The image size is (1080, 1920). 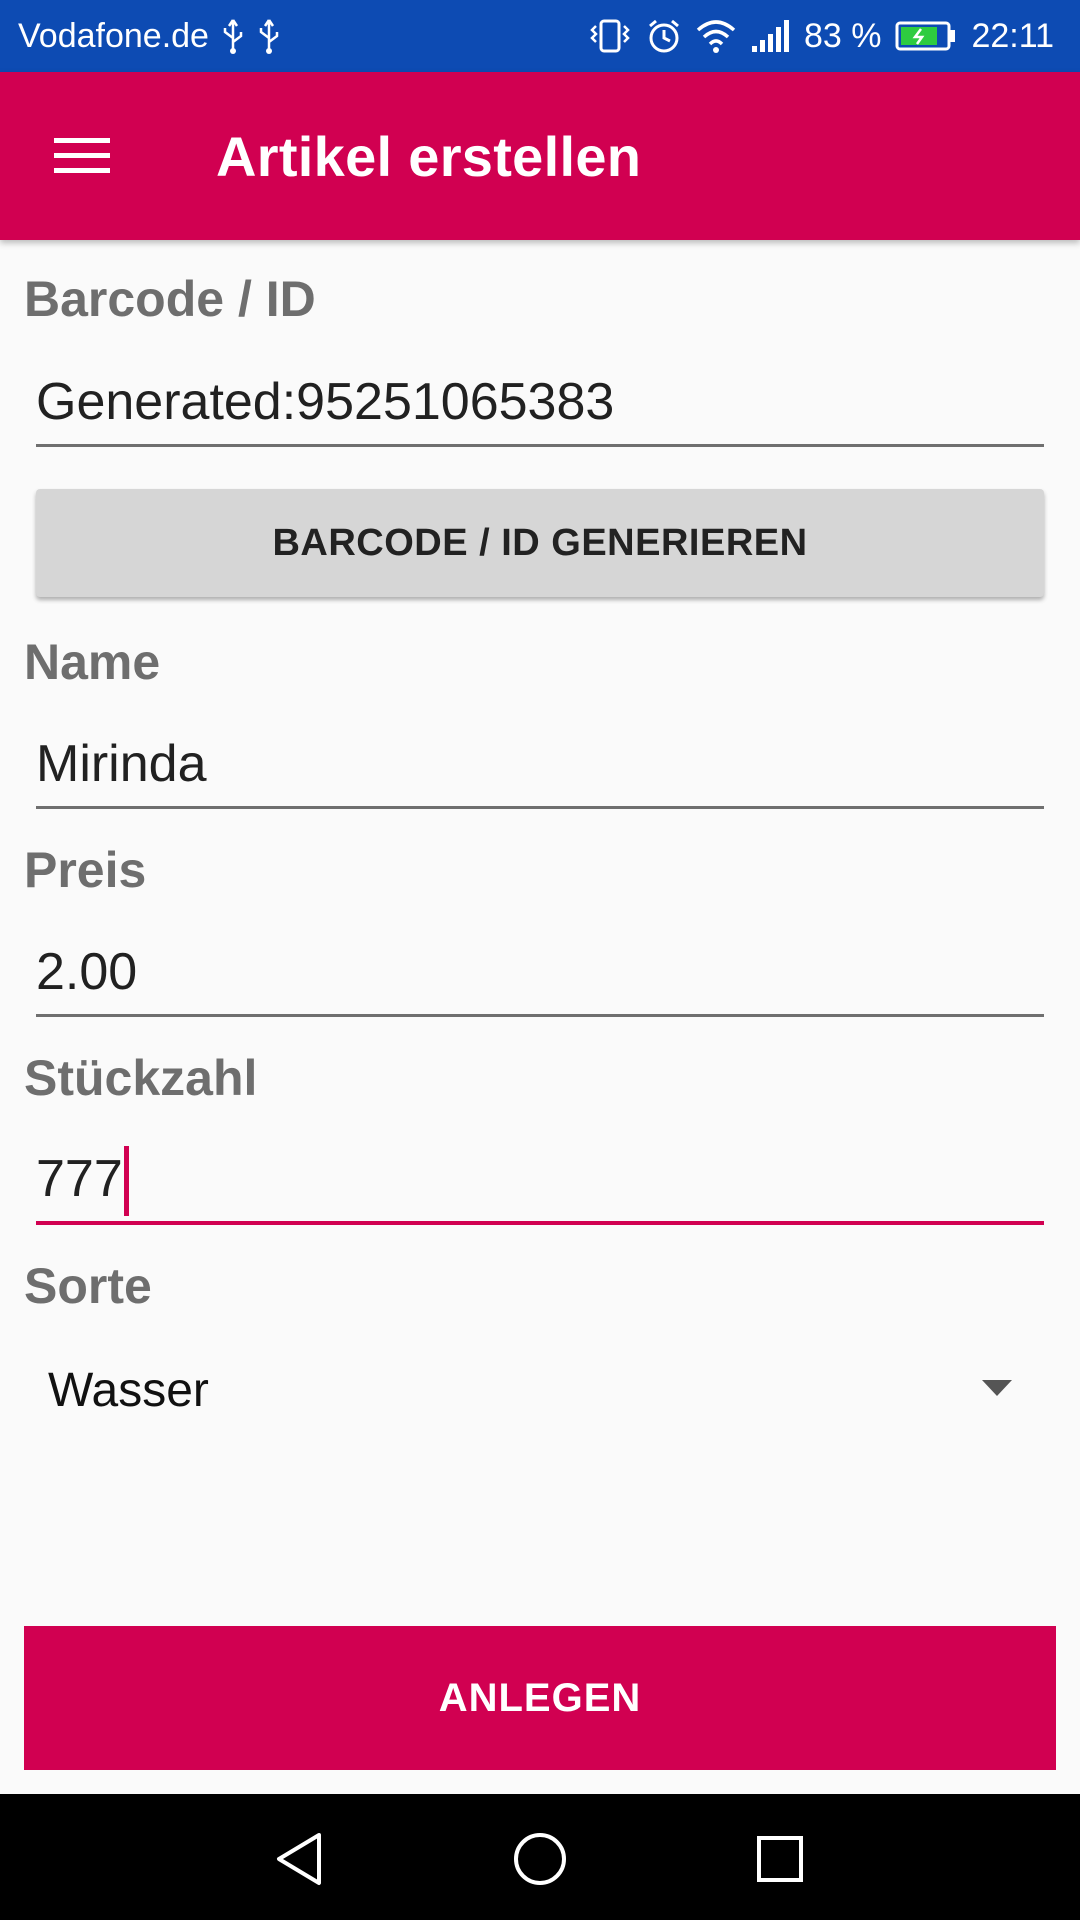 What do you see at coordinates (113, 35) in the screenshot?
I see `carrier-name: Vodafone.de` at bounding box center [113, 35].